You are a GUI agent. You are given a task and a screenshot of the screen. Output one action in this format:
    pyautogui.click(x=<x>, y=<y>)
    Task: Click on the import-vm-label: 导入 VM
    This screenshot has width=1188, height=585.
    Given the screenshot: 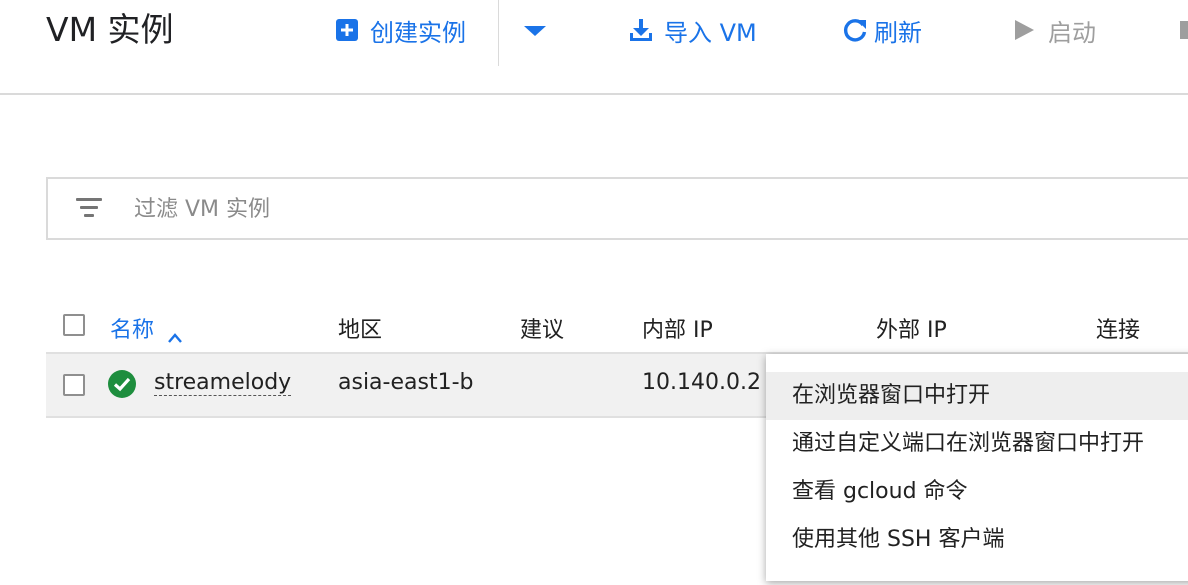 What is the action you would take?
    pyautogui.click(x=710, y=32)
    